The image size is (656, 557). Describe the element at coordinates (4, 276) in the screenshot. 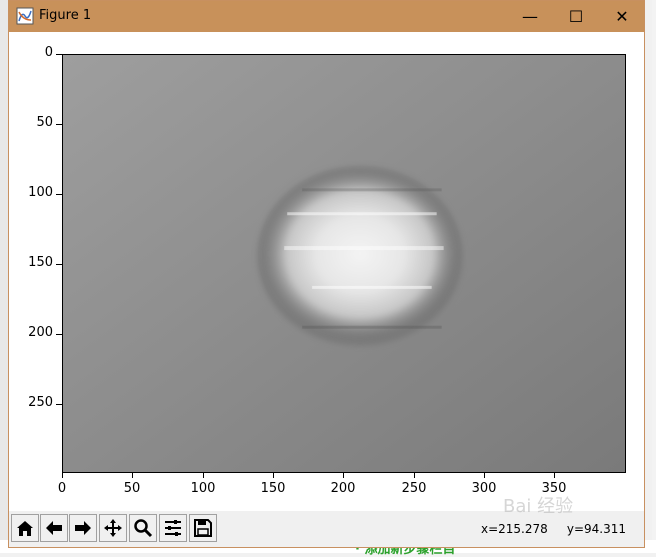

I see `background-left` at that location.